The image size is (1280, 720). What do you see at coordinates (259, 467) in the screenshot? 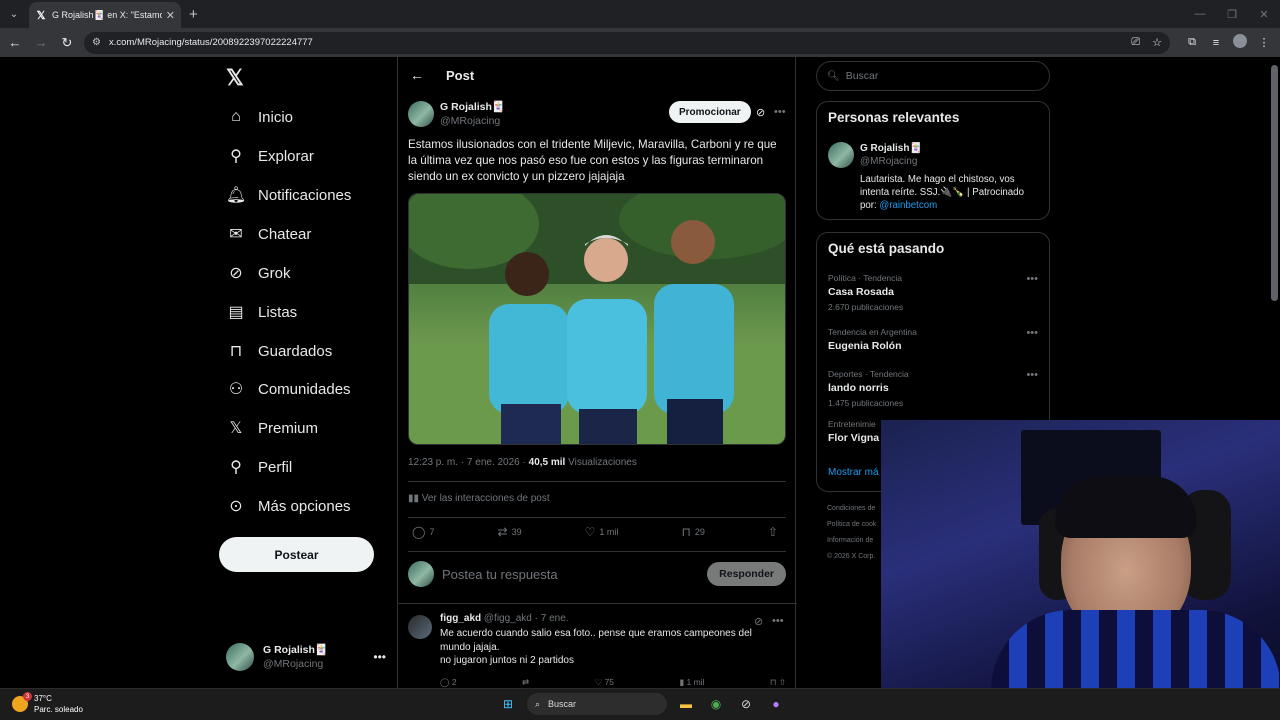
I see `nav-item-perfil: ⚲ Perfil` at bounding box center [259, 467].